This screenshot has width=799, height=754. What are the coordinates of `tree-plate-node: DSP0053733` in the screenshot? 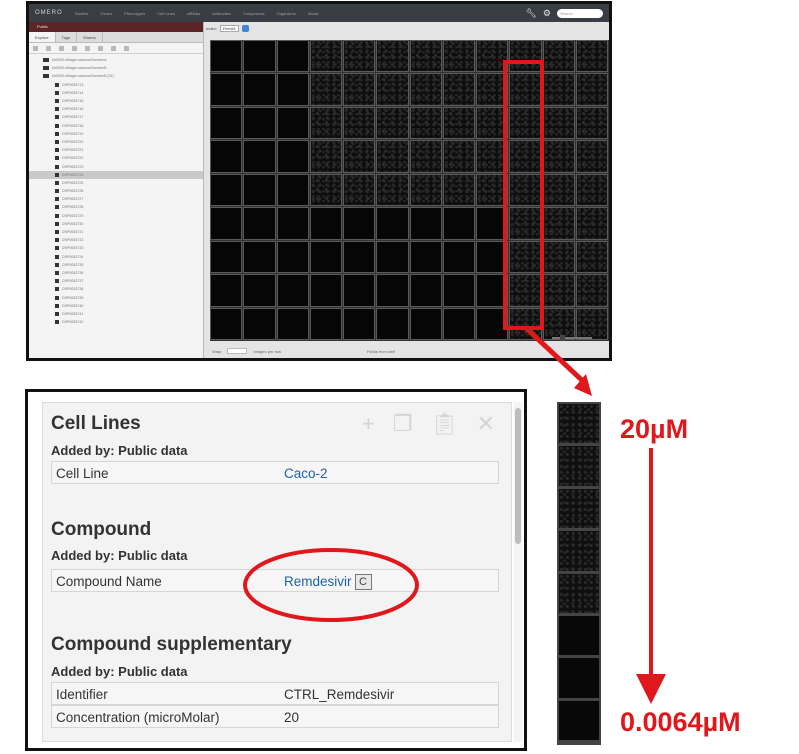 It's located at (116, 248).